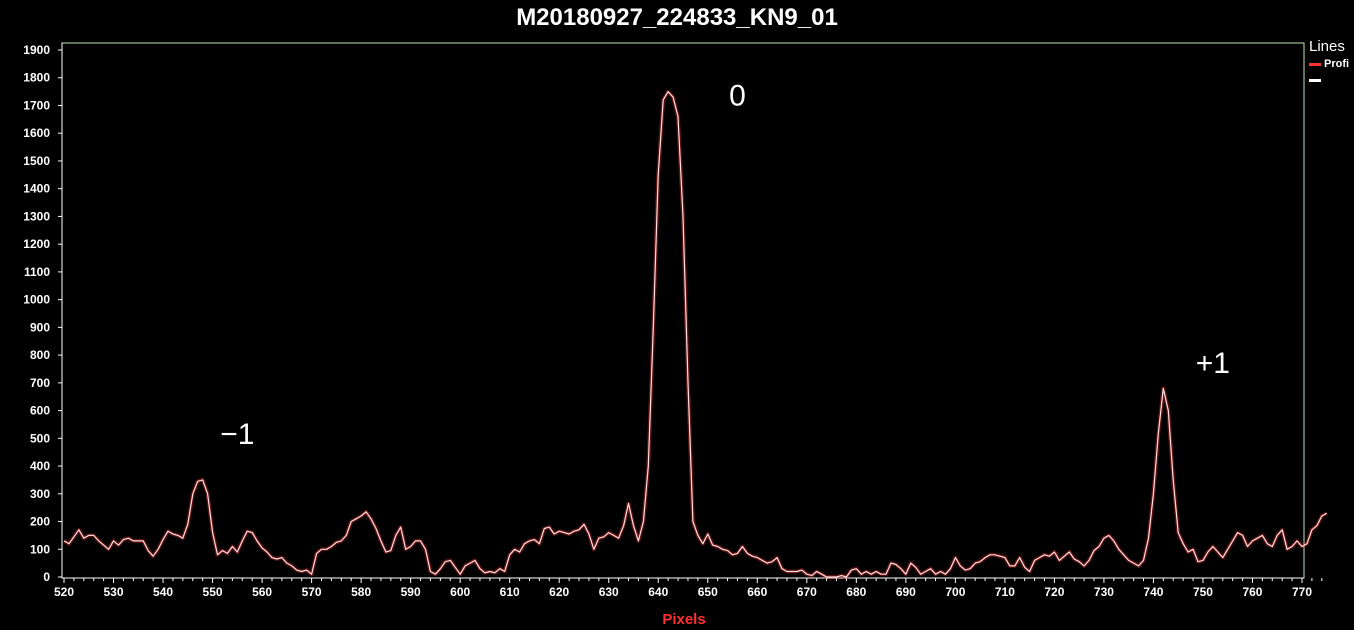  What do you see at coordinates (906, 592) in the screenshot?
I see `x-tick-label: 690` at bounding box center [906, 592].